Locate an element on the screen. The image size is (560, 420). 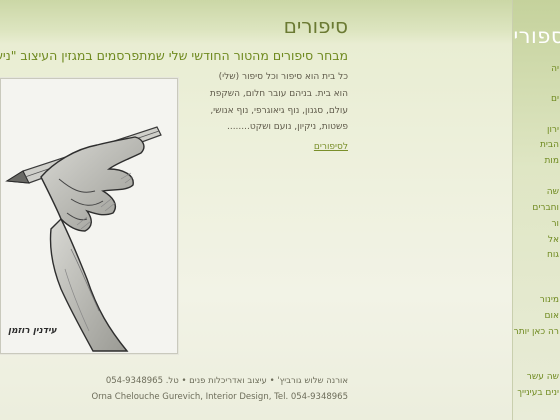
page-title: סיפורים is located at coordinates (315, 26).